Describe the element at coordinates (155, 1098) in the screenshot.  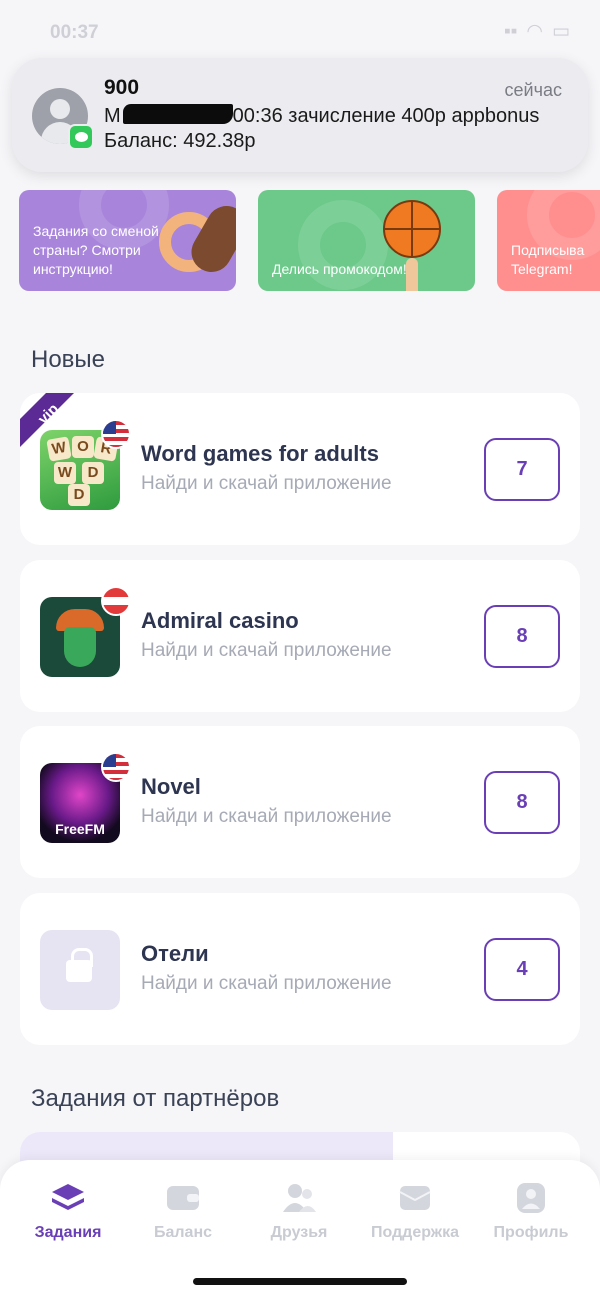
I see `section-title-partners: Задания от партнёров` at that location.